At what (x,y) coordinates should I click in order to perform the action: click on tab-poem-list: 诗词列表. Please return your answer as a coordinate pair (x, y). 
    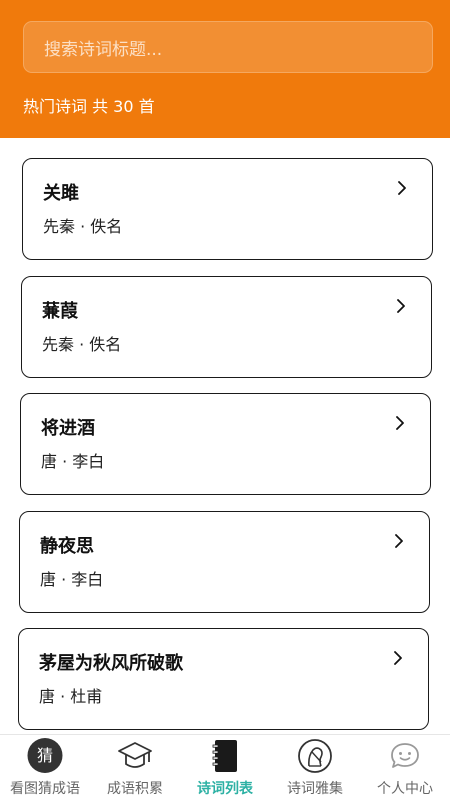
    Looking at the image, I should click on (225, 767).